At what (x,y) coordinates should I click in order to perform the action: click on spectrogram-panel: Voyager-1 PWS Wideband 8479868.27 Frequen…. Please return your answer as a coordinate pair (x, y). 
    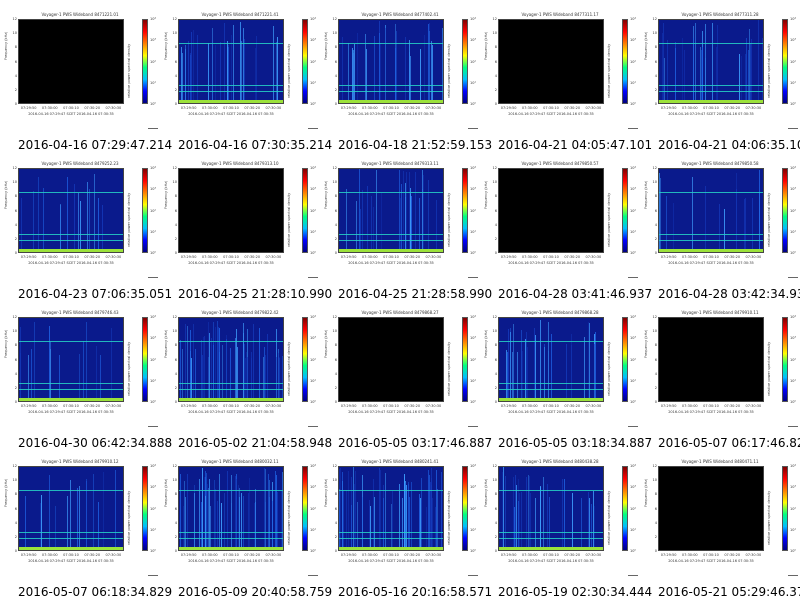
    Looking at the image, I should click on (406, 382).